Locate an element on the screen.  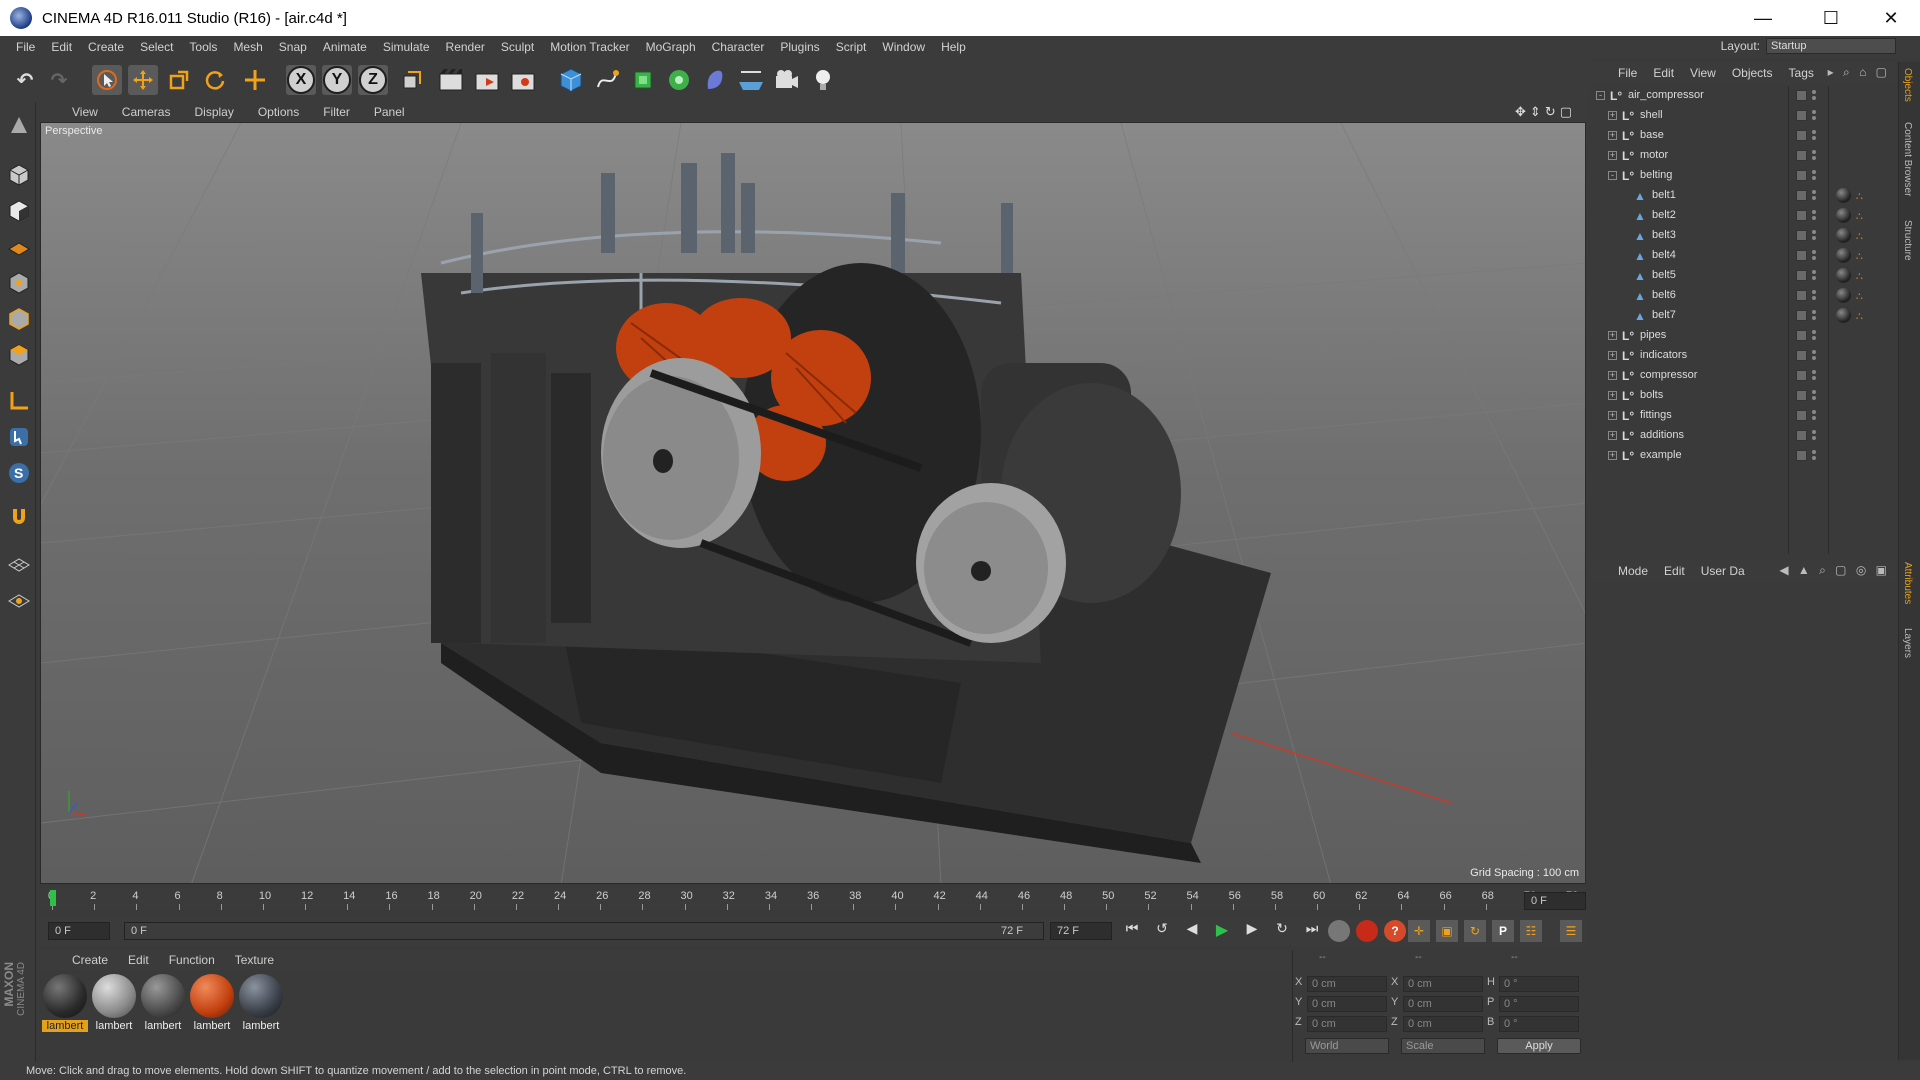
redo-icon: ↷ is located at coordinates (59, 80).